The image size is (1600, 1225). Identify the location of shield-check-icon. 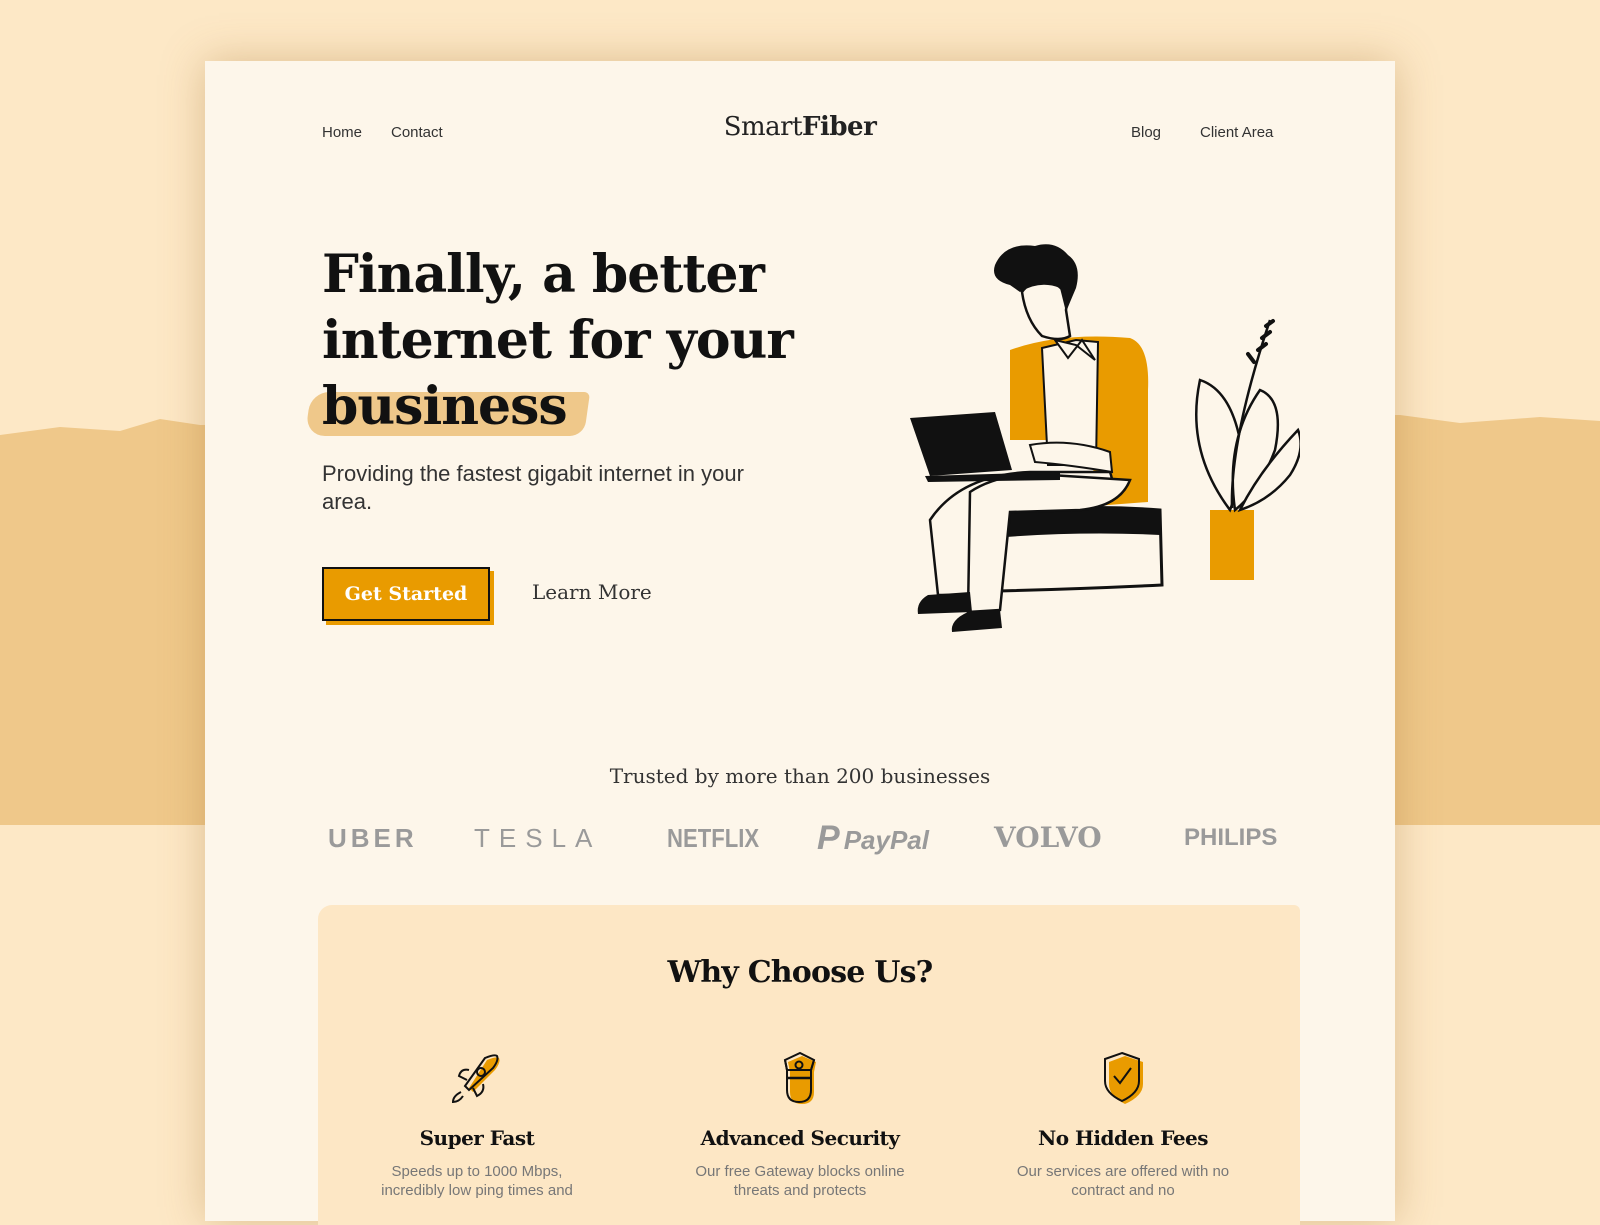
(1123, 1077).